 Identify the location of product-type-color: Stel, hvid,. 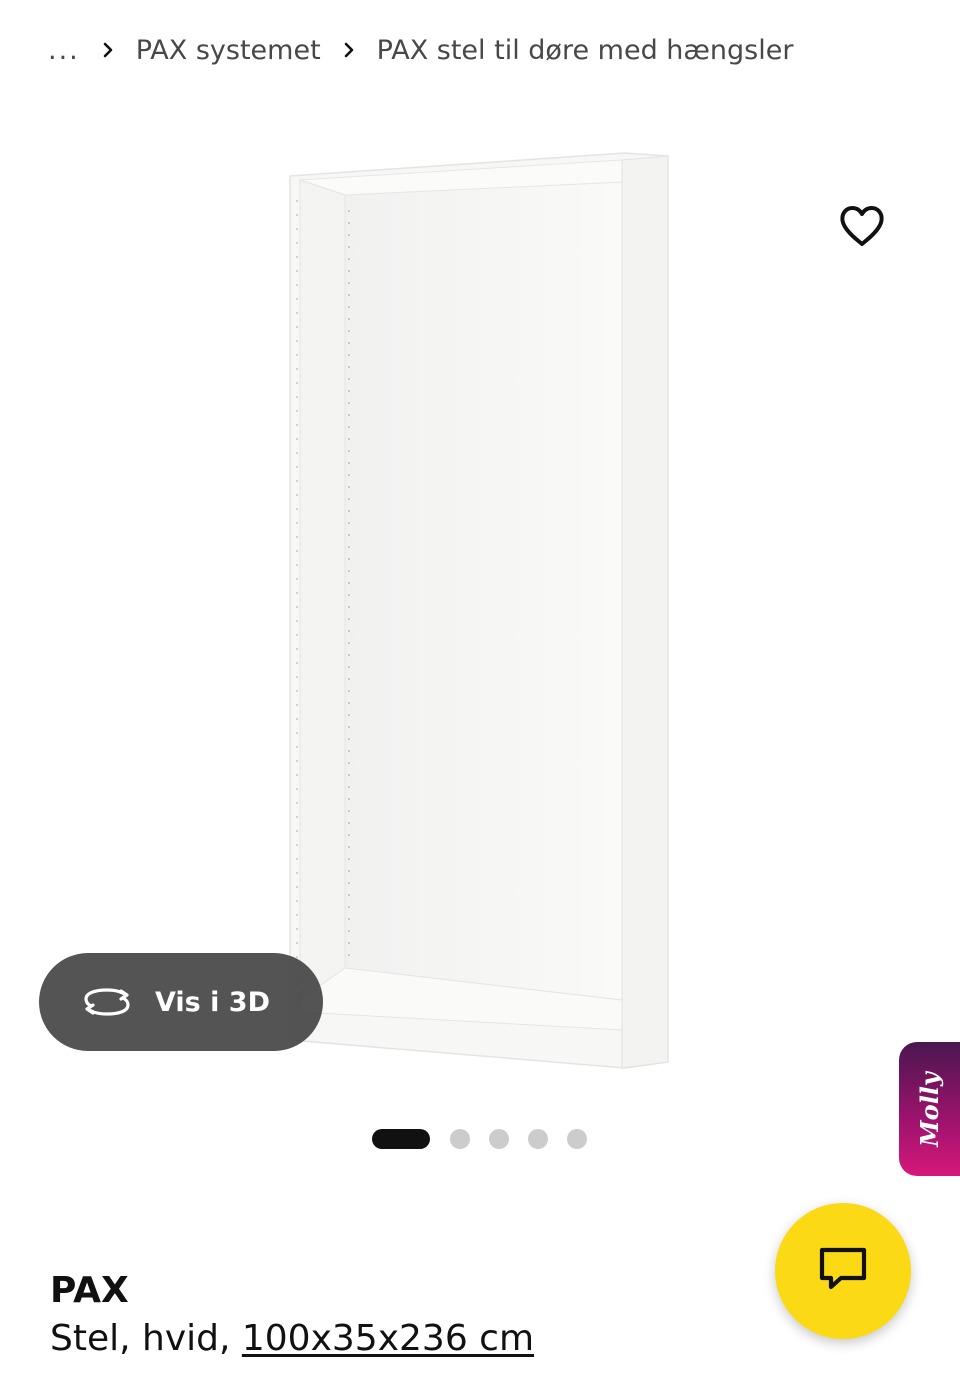
(146, 1338).